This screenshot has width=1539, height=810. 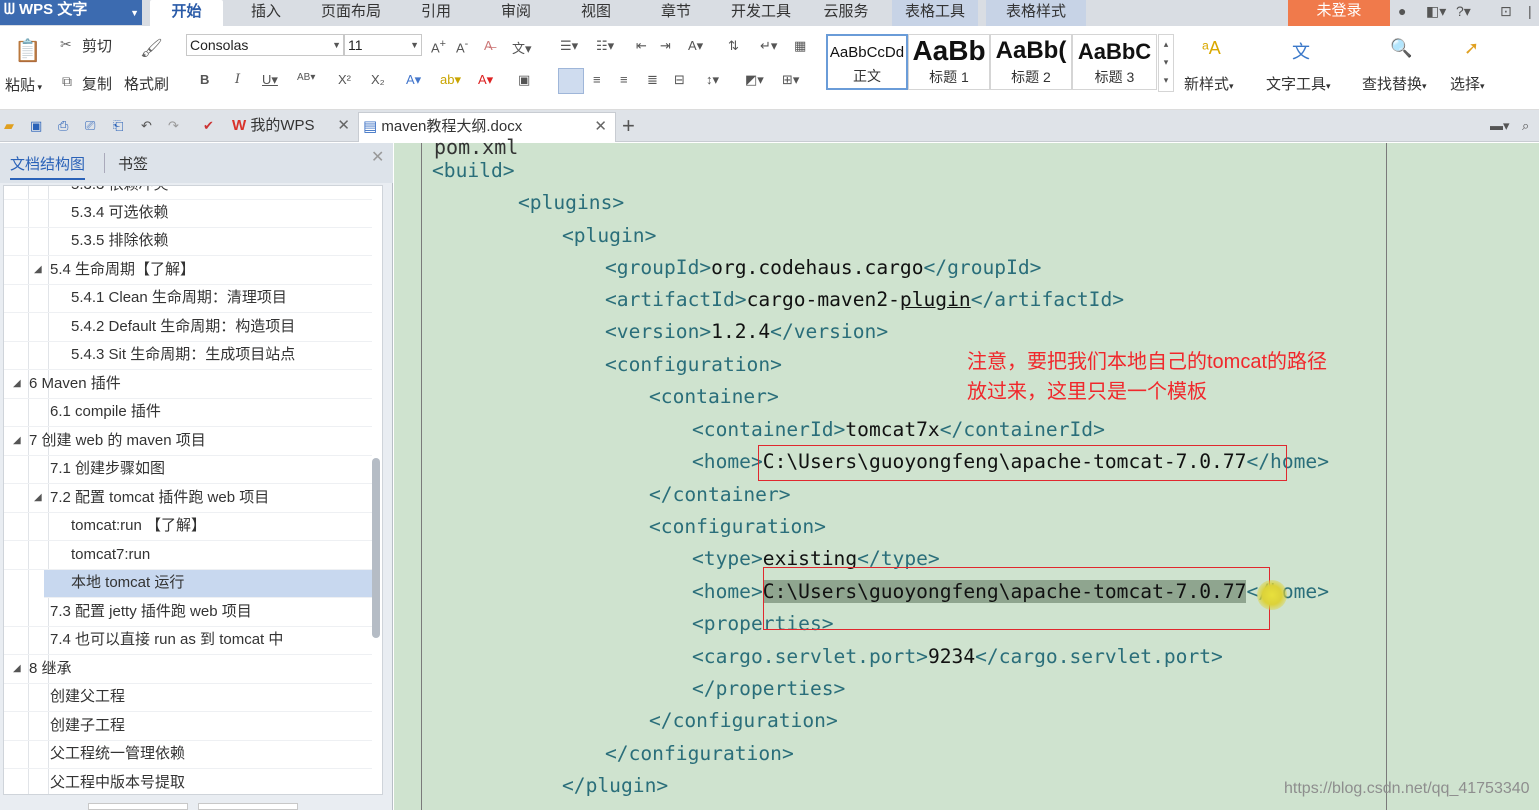 I want to click on help-icon: ?▾, so click(x=1463, y=11).